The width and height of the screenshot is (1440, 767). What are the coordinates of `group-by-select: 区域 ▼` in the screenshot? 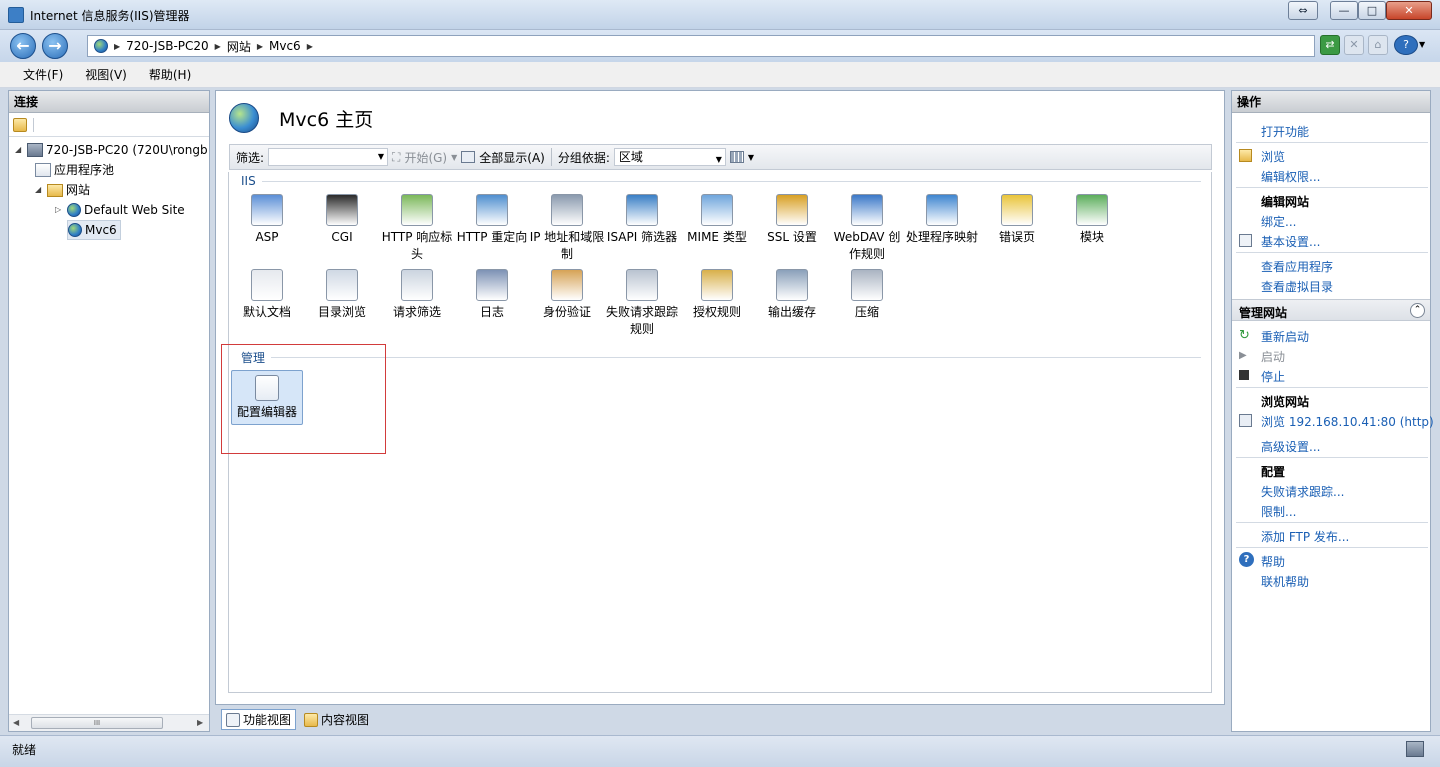 It's located at (669, 158).